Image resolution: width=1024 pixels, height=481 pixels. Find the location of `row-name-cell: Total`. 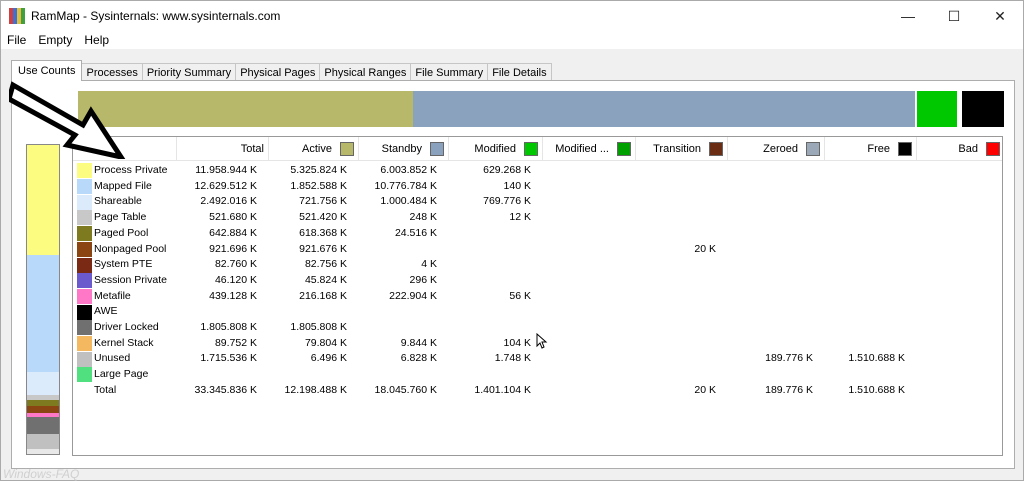

row-name-cell: Total is located at coordinates (96, 391).